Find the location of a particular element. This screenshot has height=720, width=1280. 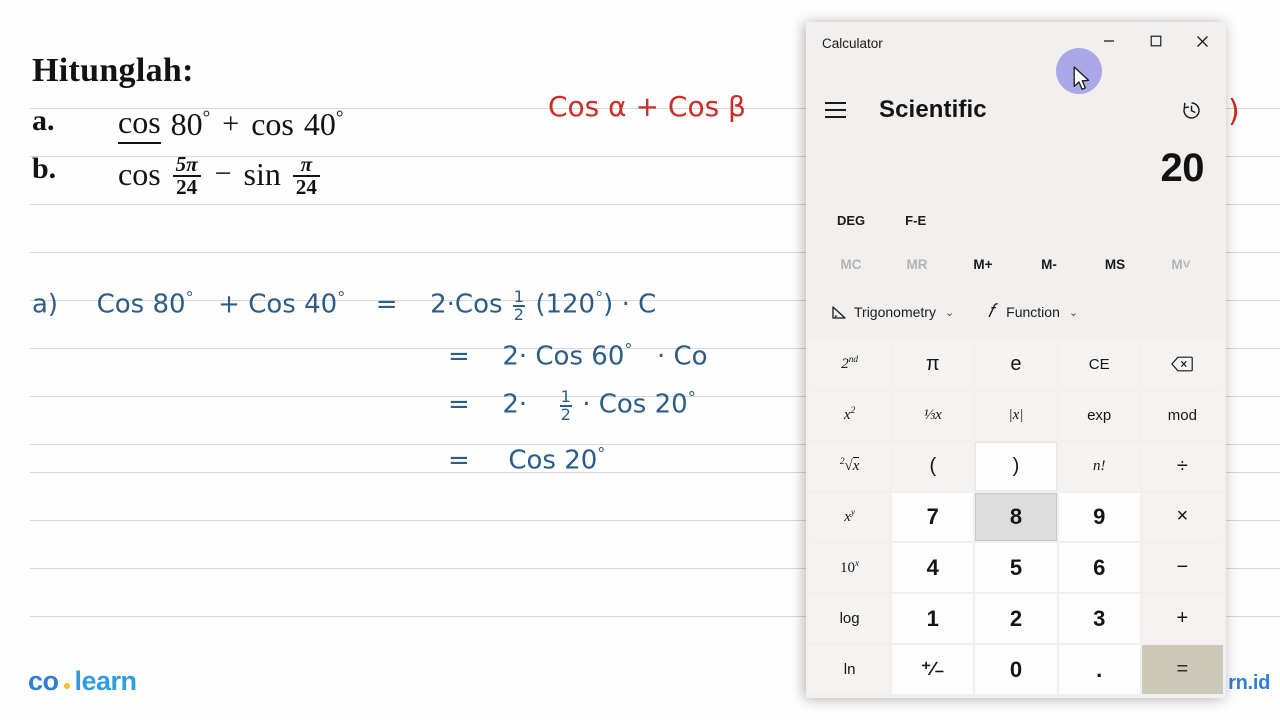

memory-row: MC MR M+ M- MS M˅ is located at coordinates (1016, 257).